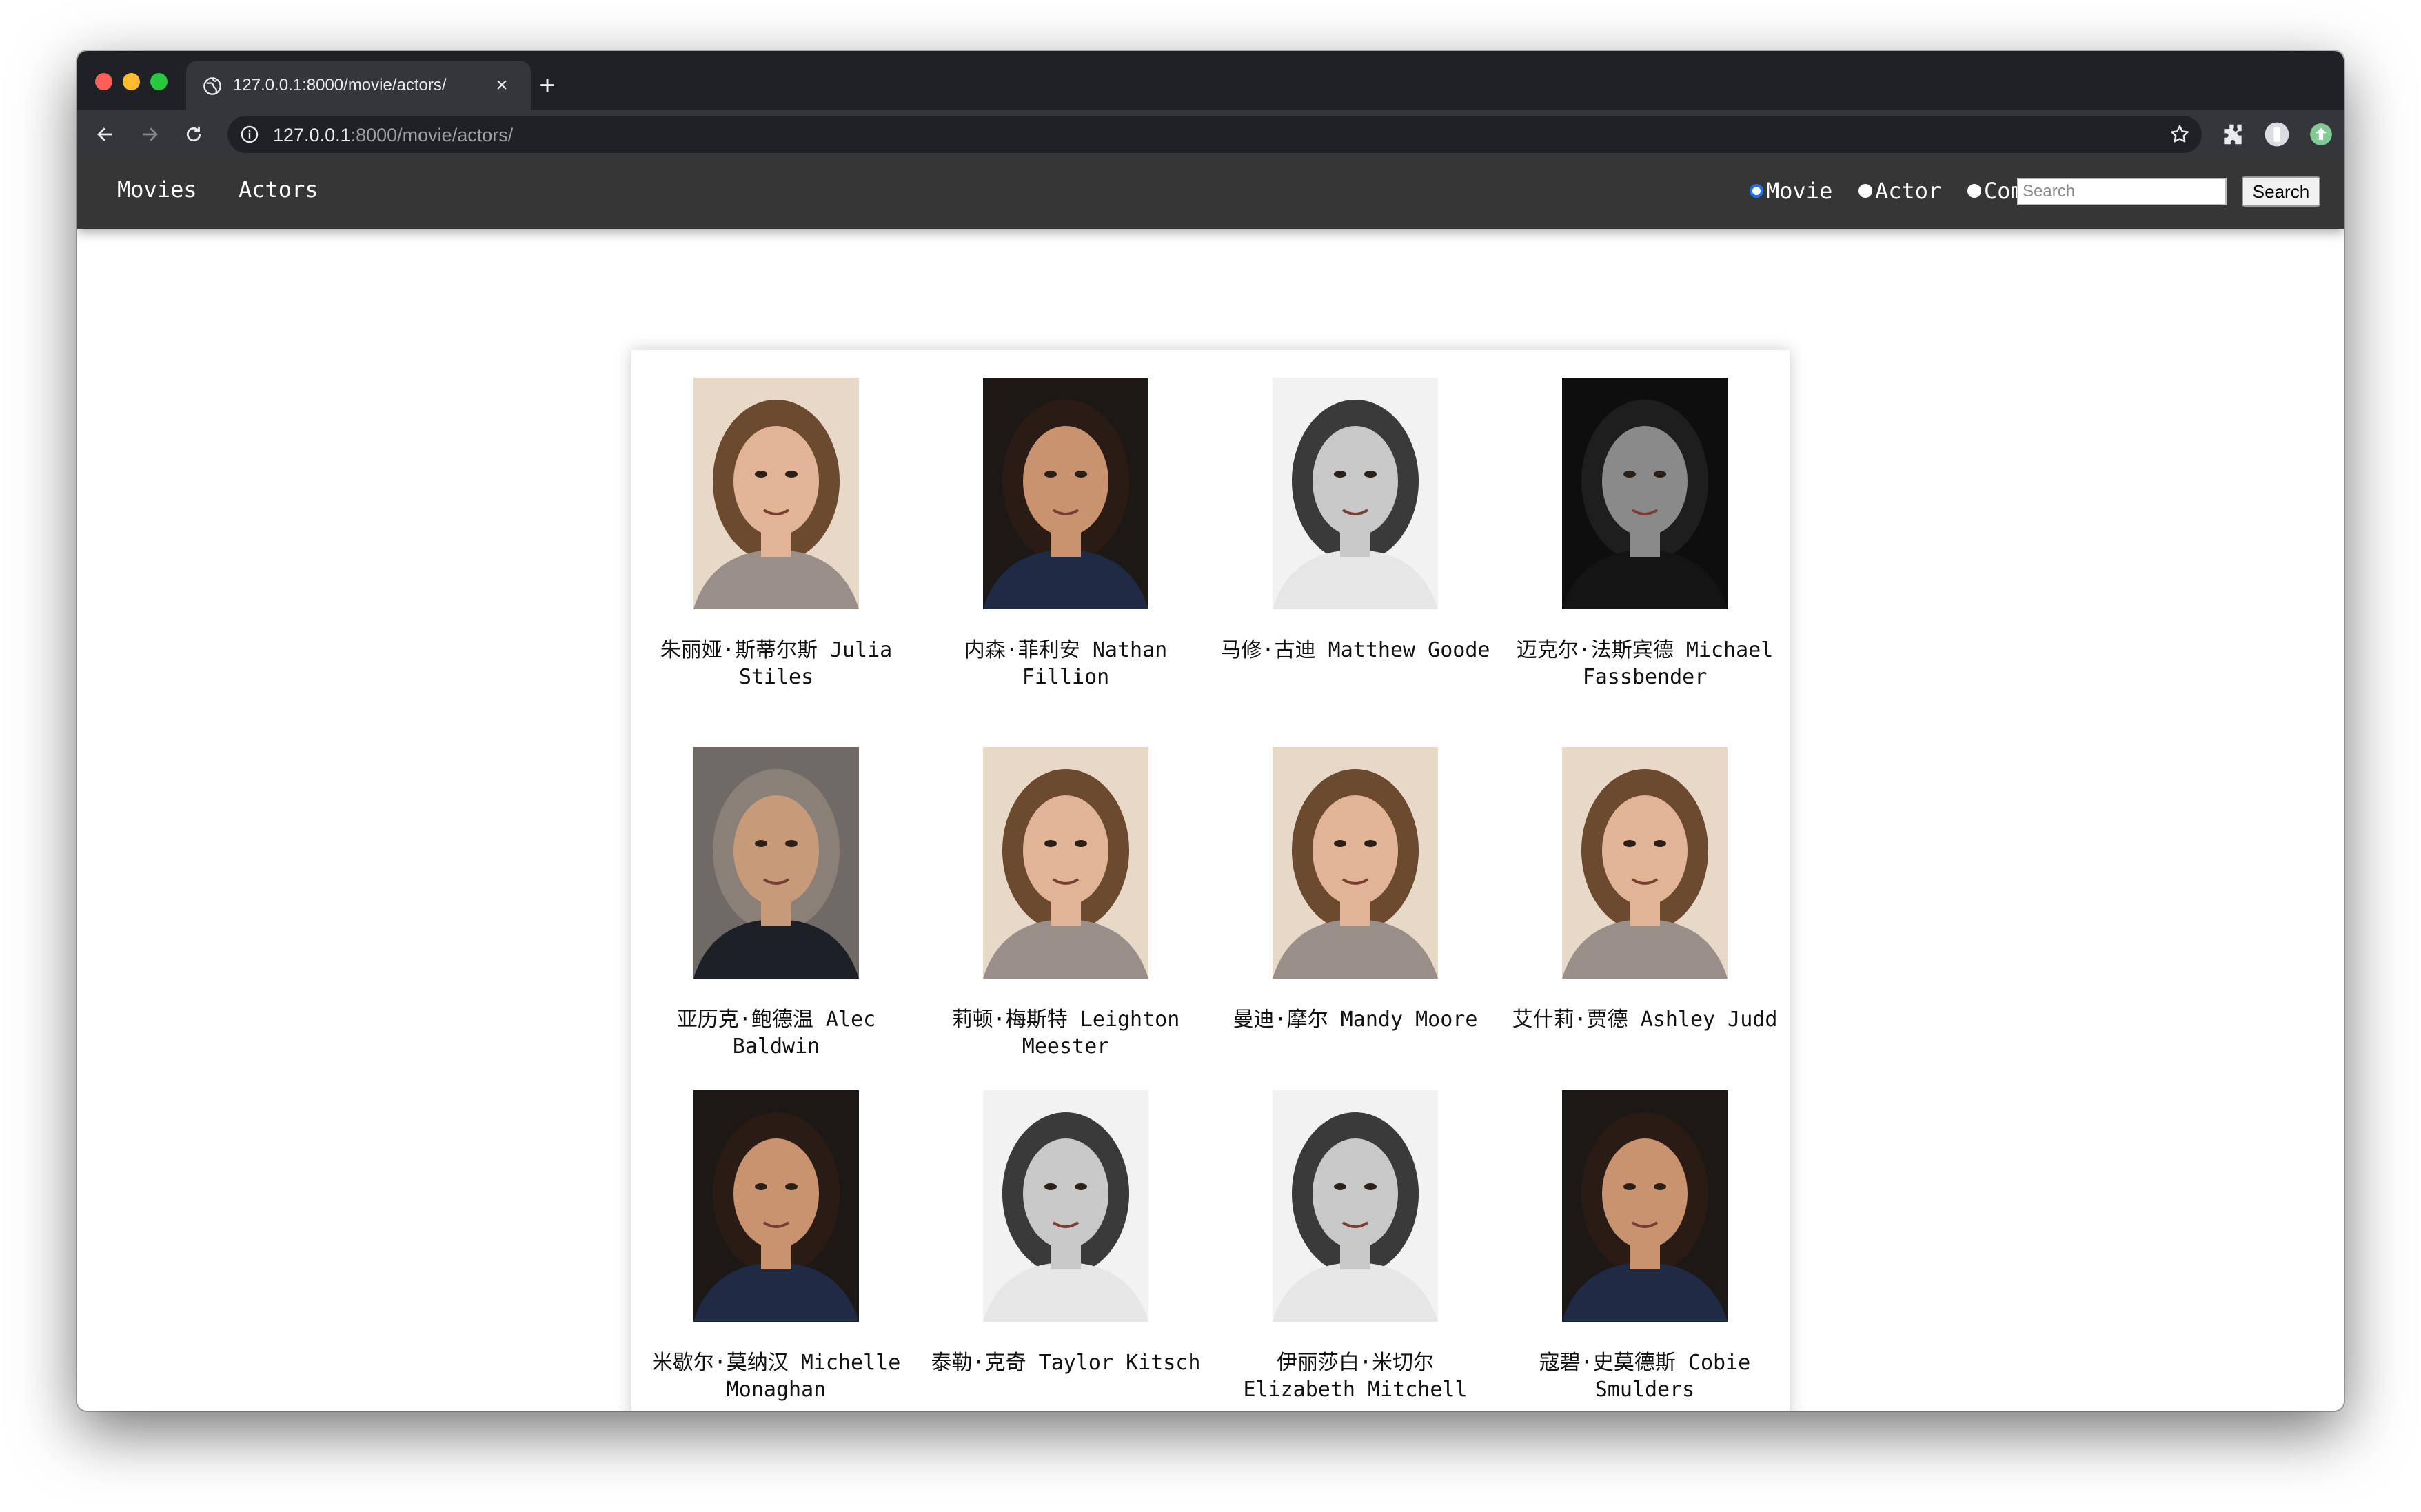 Image resolution: width=2421 pixels, height=1512 pixels. I want to click on url-path: :8000/movie/actors/, so click(432, 135).